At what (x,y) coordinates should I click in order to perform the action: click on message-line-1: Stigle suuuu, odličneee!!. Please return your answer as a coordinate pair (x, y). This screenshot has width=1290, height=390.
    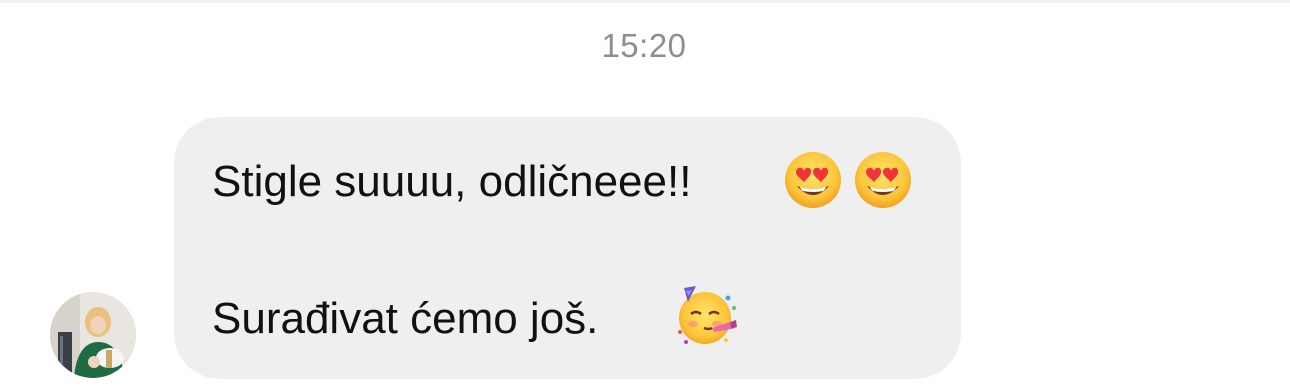
    Looking at the image, I should click on (452, 181).